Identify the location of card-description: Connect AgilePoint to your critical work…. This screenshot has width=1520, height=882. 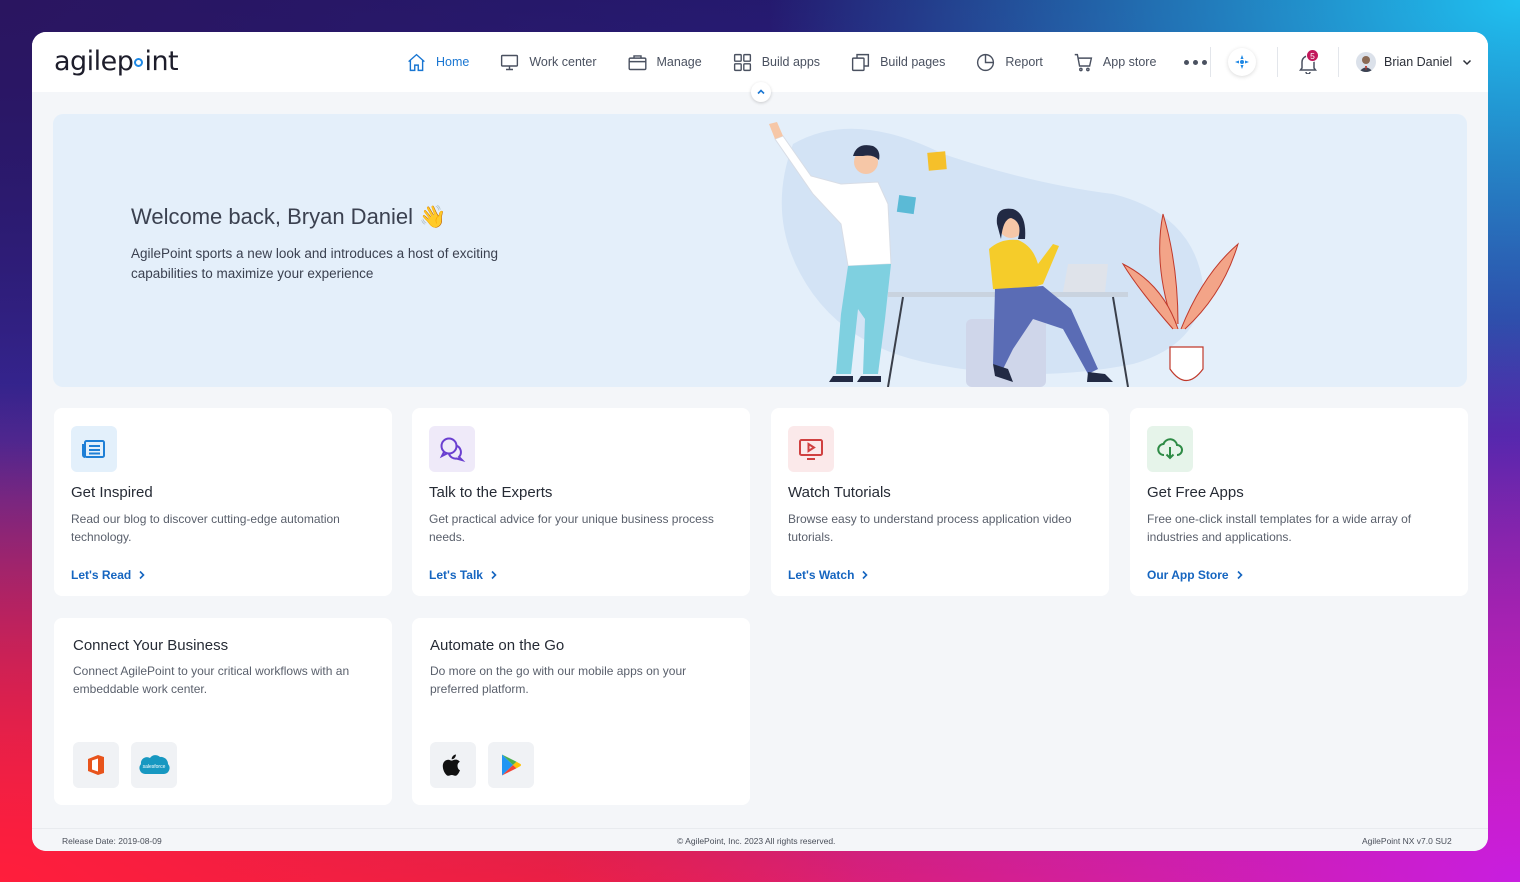
(211, 680).